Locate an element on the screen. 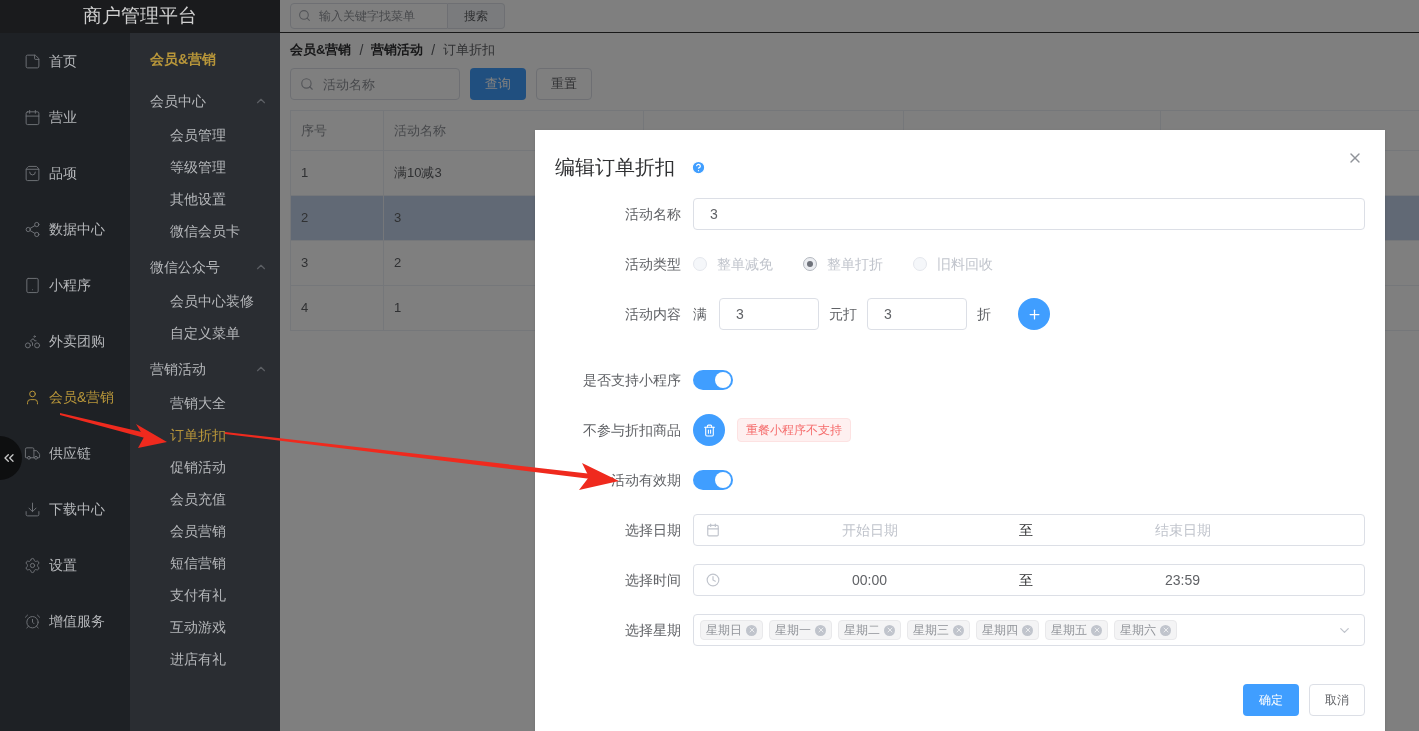 The width and height of the screenshot is (1419, 731). weekday-tag: 星期六 is located at coordinates (1145, 630).